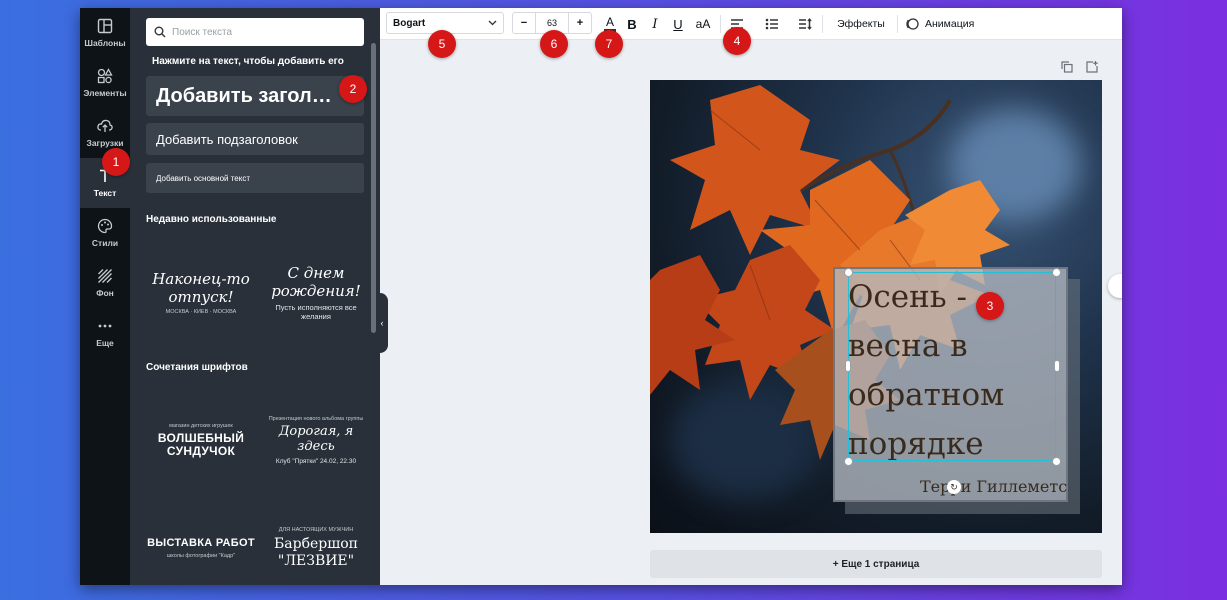 The width and height of the screenshot is (1227, 600). What do you see at coordinates (990, 306) in the screenshot?
I see `annotation-badge: 3` at bounding box center [990, 306].